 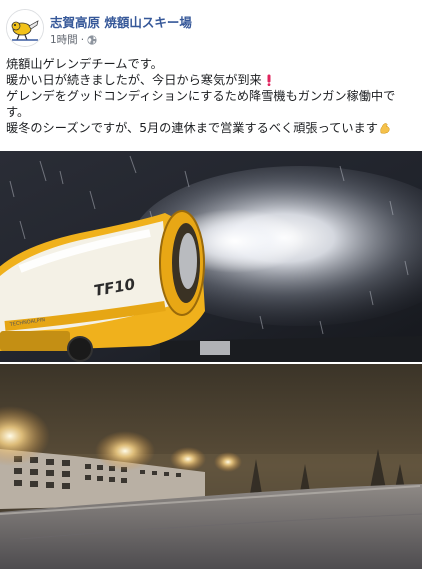 What do you see at coordinates (269, 80) in the screenshot?
I see `exclamation-emoji` at bounding box center [269, 80].